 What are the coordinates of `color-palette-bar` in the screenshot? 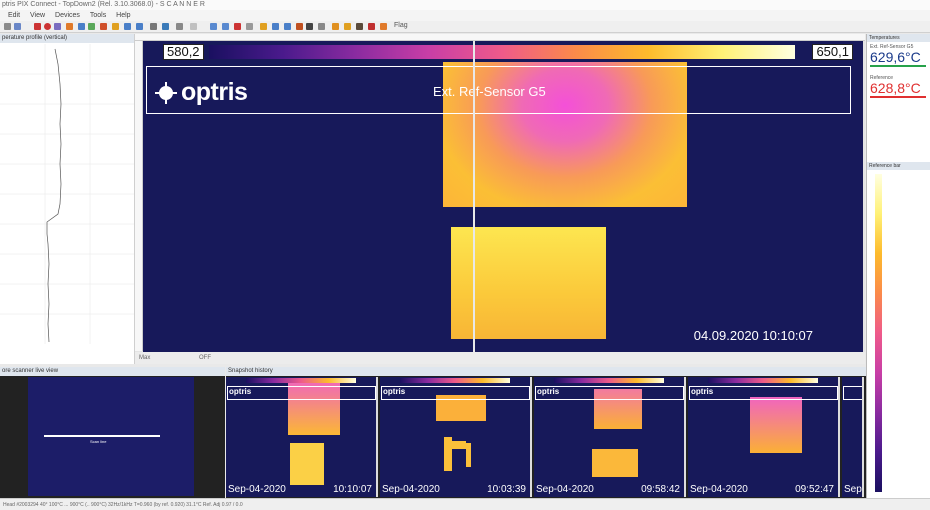 It's located at (502, 52).